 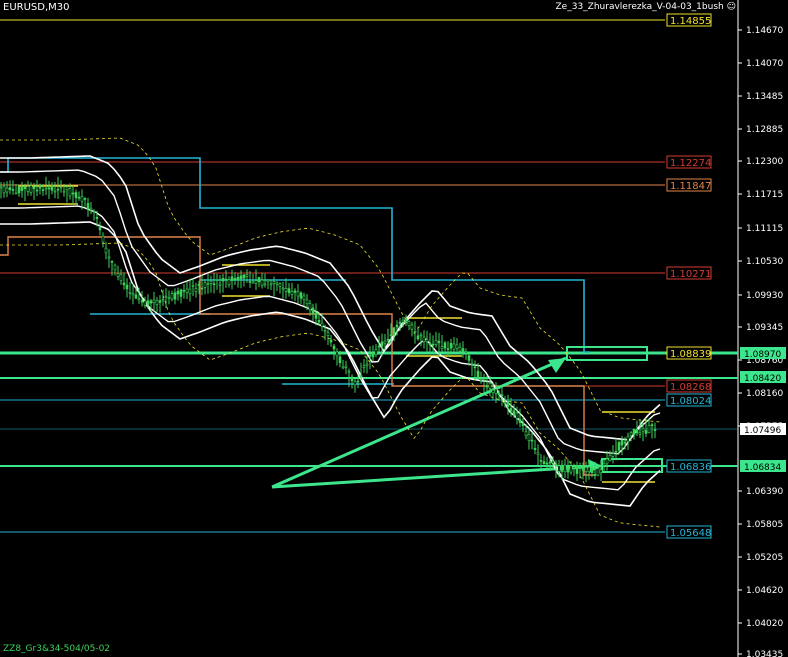 I want to click on footer-label: ZZ8_Gr3&34-504/05-02, so click(x=57, y=649).